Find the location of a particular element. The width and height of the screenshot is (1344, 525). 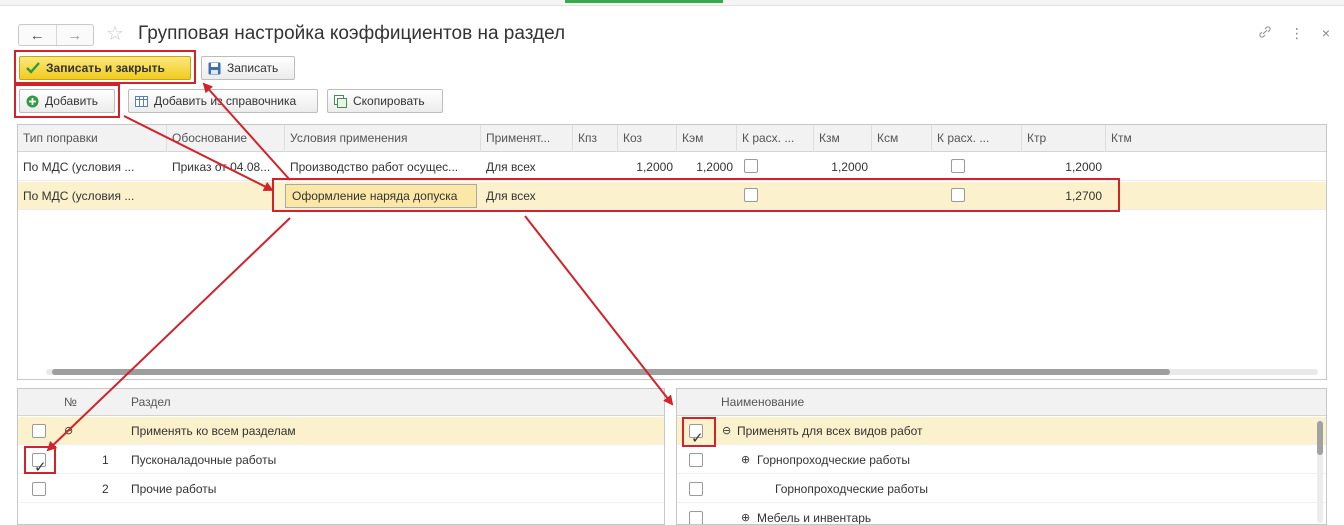

copy-button: Скопировать is located at coordinates (385, 101).